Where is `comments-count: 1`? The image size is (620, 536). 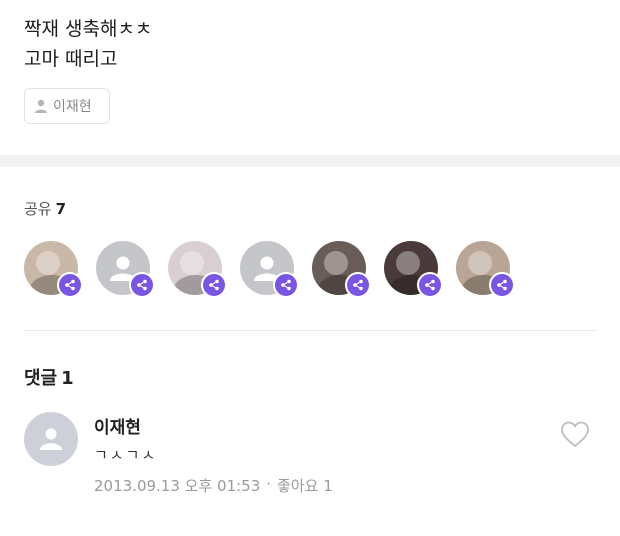 comments-count: 1 is located at coordinates (67, 378).